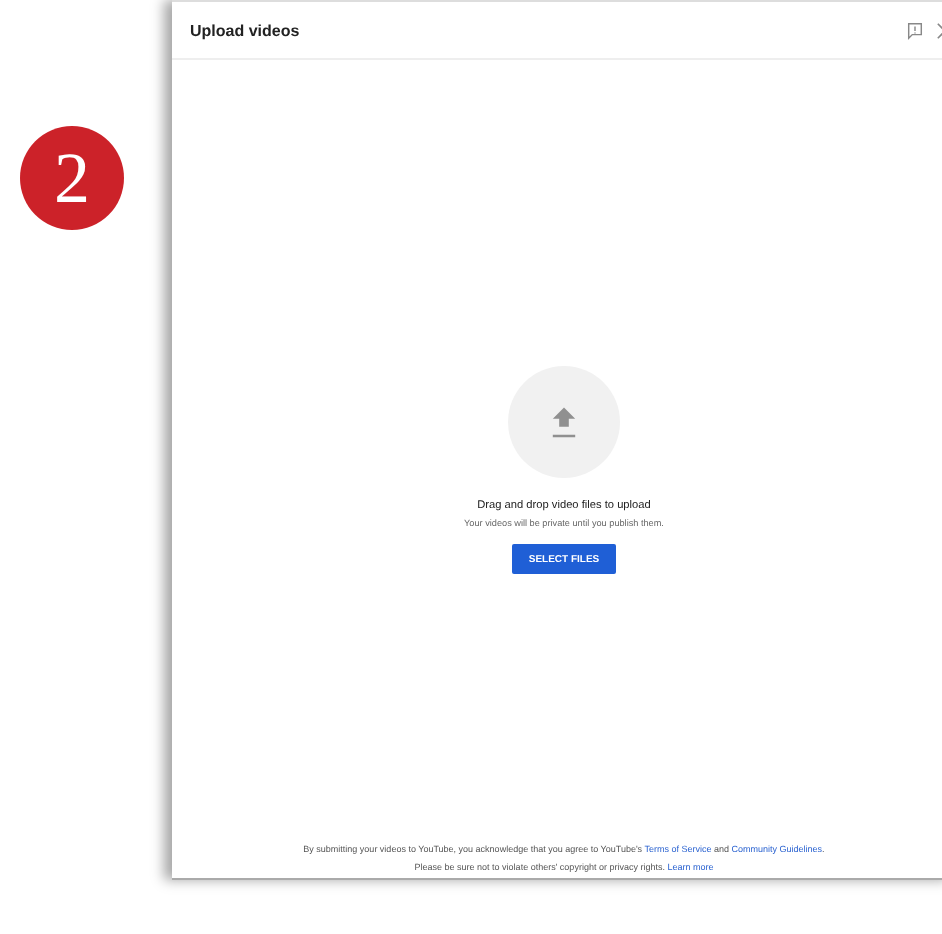 The height and width of the screenshot is (934, 942). What do you see at coordinates (246, 30) in the screenshot?
I see `dialog-title: Upload videos` at bounding box center [246, 30].